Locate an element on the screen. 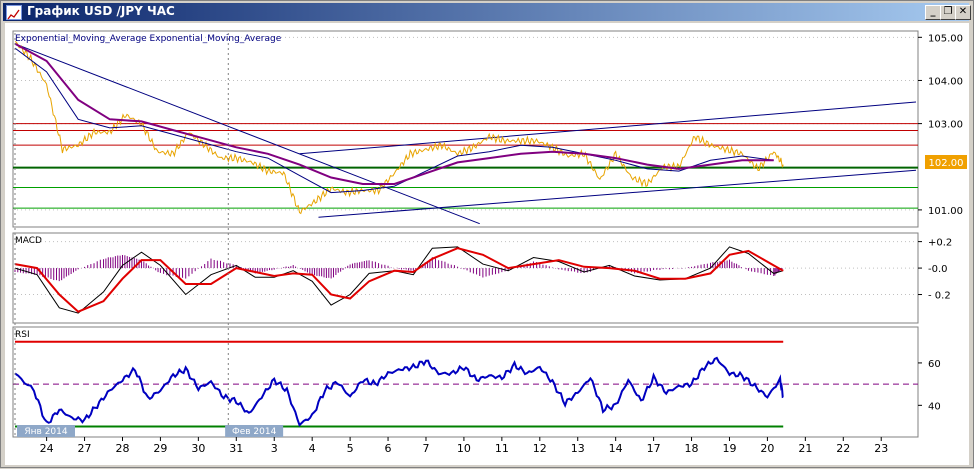  current-price-label: 102.00 is located at coordinates (946, 163).